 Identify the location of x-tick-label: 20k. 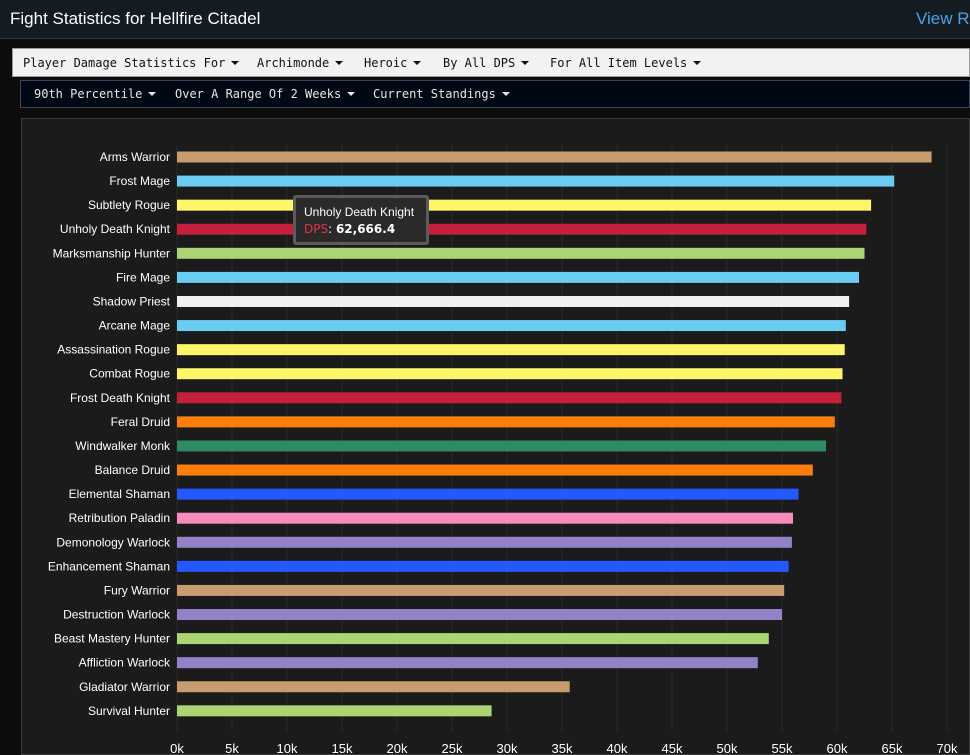
(397, 747).